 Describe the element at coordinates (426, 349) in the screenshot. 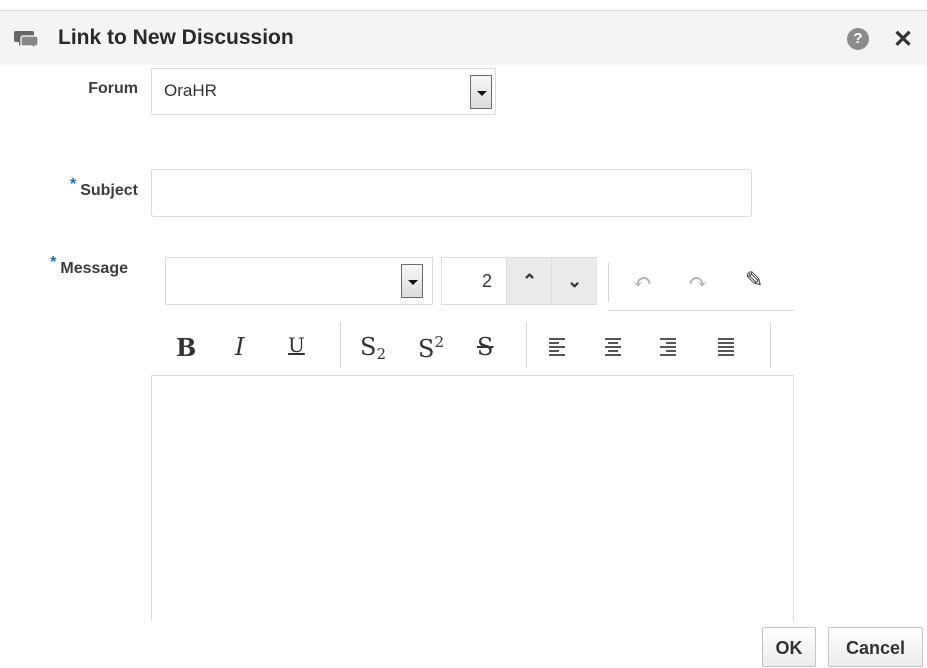

I see `superscript-base: S` at that location.